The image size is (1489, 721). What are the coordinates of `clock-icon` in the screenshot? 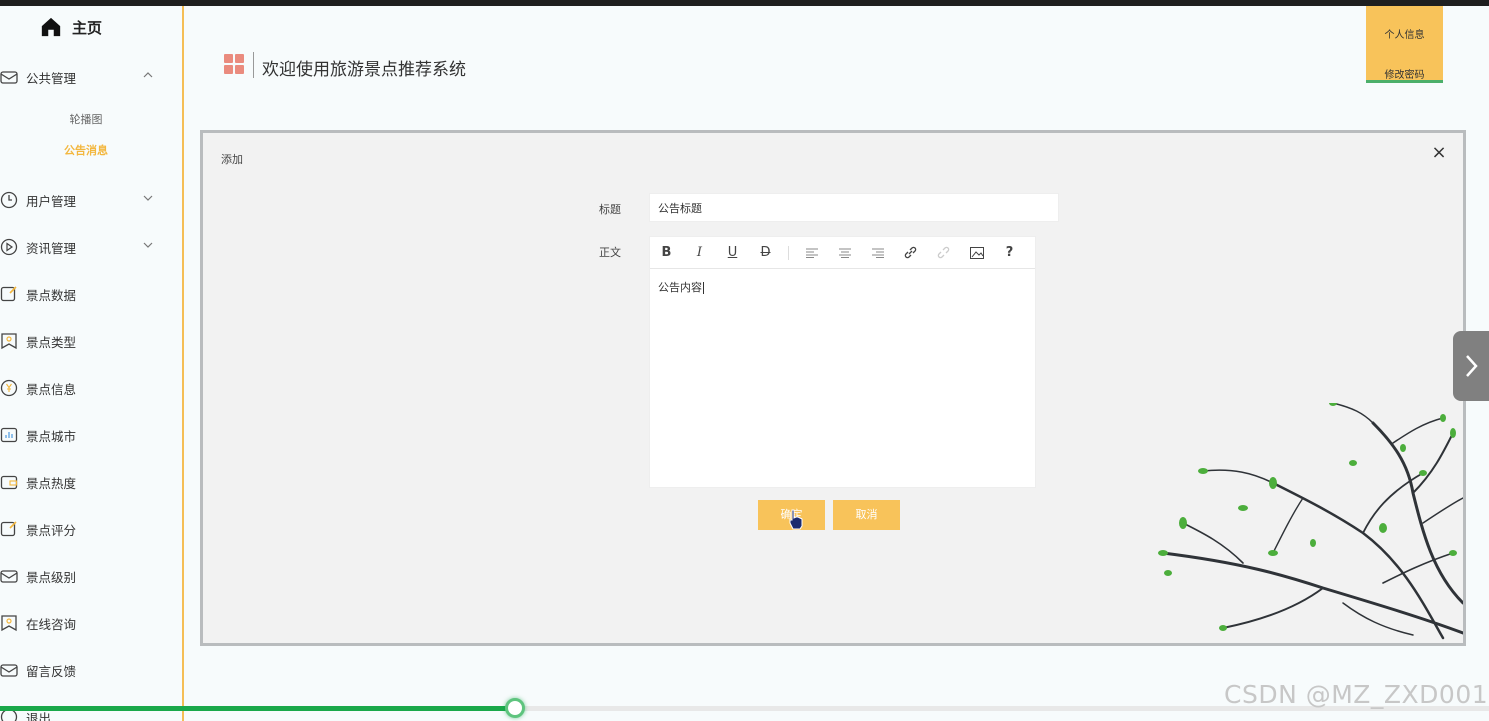 It's located at (9, 200).